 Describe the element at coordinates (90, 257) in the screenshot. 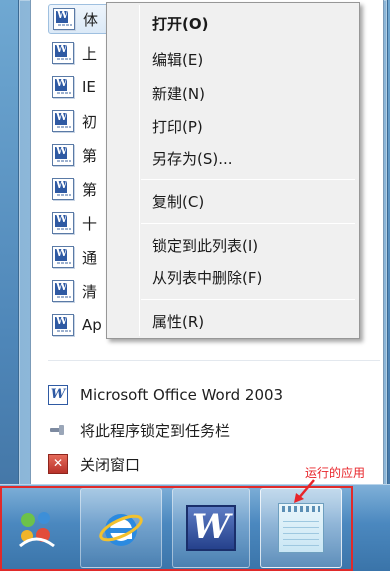

I see `recent-item-label: 通` at that location.